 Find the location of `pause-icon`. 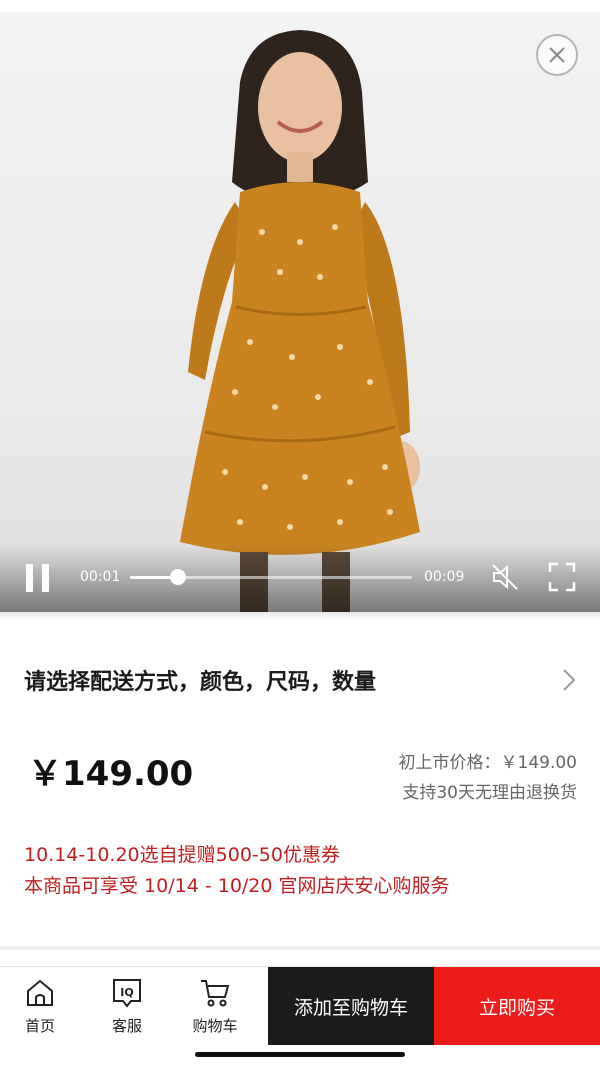

pause-icon is located at coordinates (38, 578).